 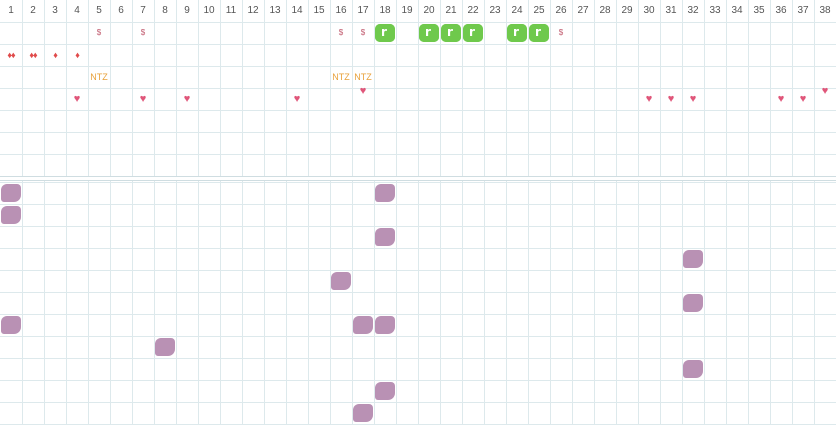 What do you see at coordinates (605, 10) in the screenshot?
I see `day-label: 28` at bounding box center [605, 10].